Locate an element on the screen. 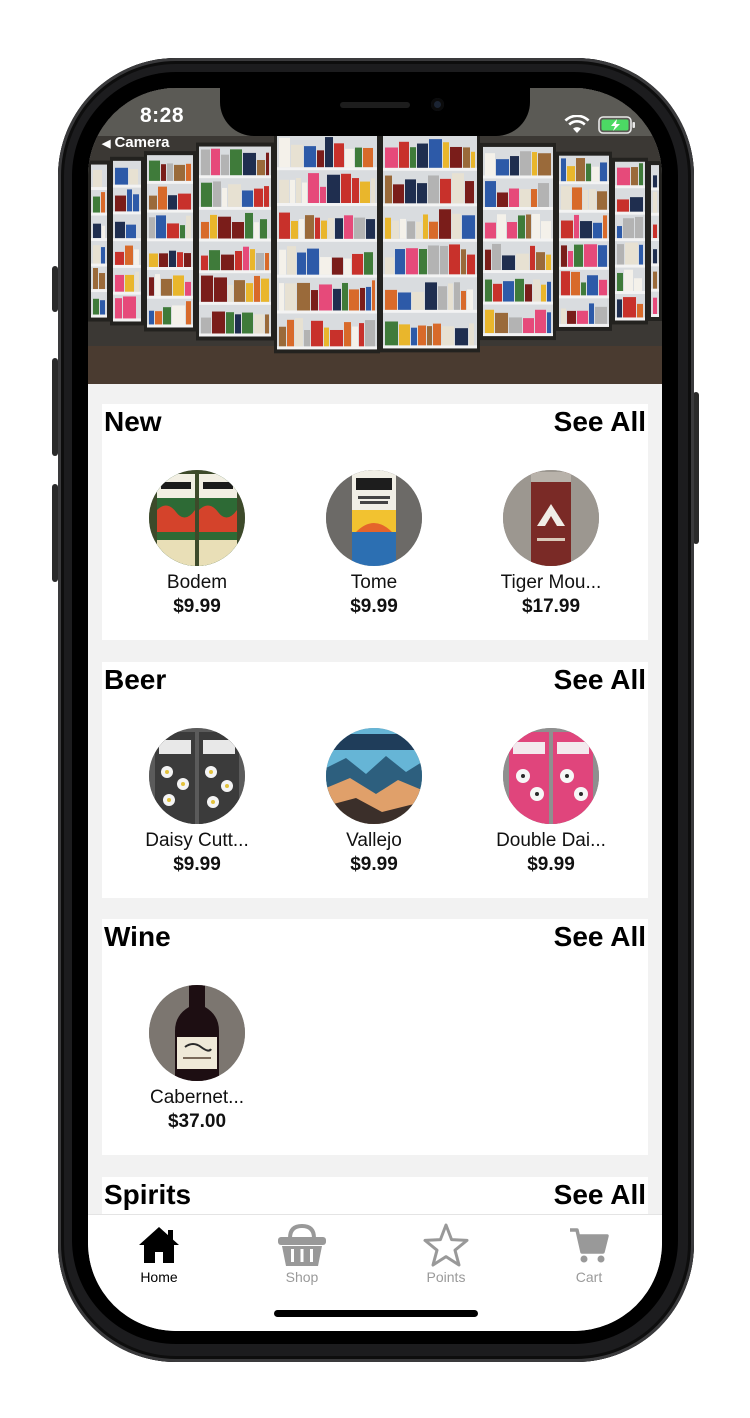  section-spirits: Spirits See All is located at coordinates (375, 1195).